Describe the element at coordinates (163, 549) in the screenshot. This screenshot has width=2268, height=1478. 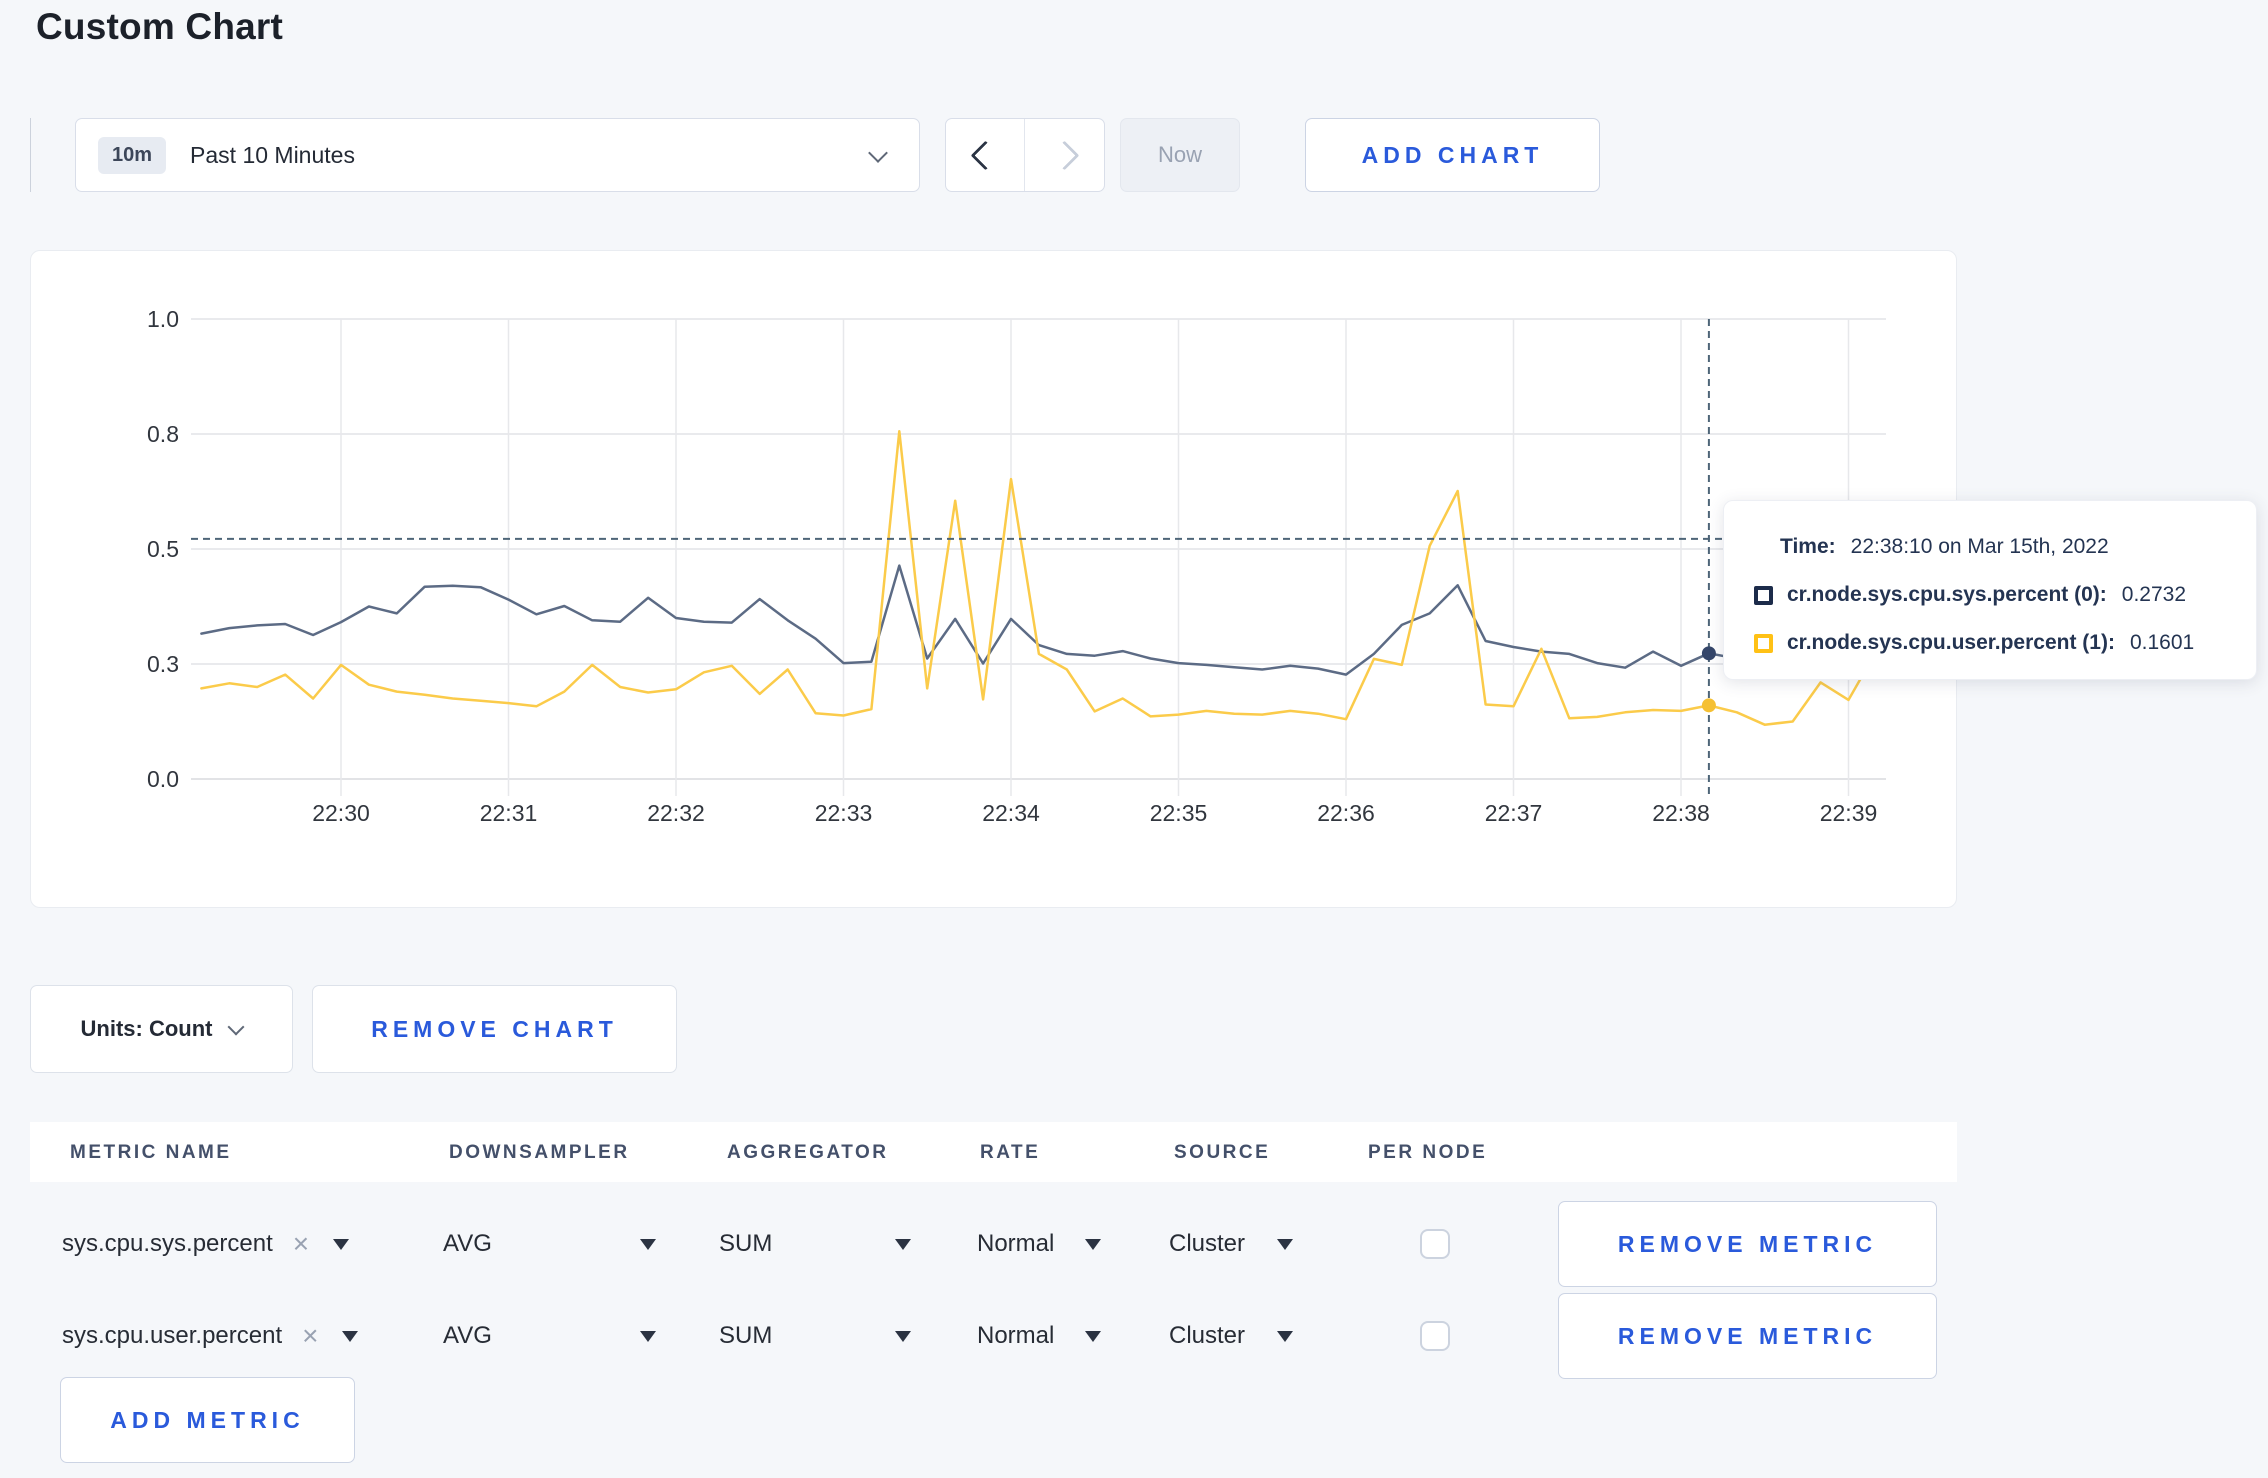
I see `y-axis-tick-label: 0.5` at that location.